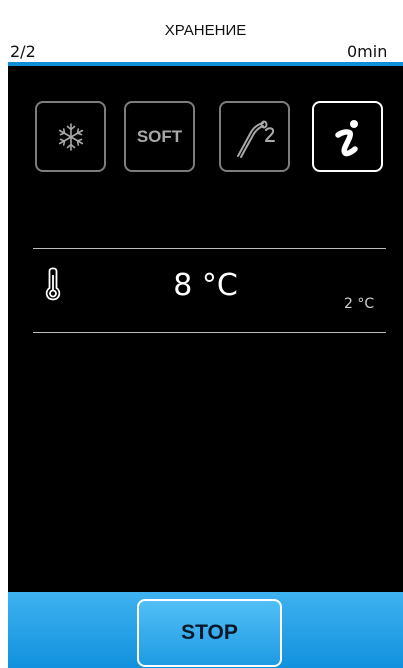 Image resolution: width=403 pixels, height=668 pixels. I want to click on info-mode-button, so click(347, 136).